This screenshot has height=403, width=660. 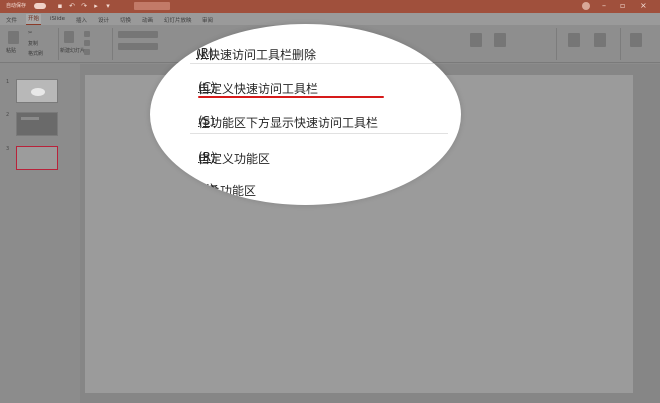 I want to click on tab-file: 文件, so click(x=11, y=20).